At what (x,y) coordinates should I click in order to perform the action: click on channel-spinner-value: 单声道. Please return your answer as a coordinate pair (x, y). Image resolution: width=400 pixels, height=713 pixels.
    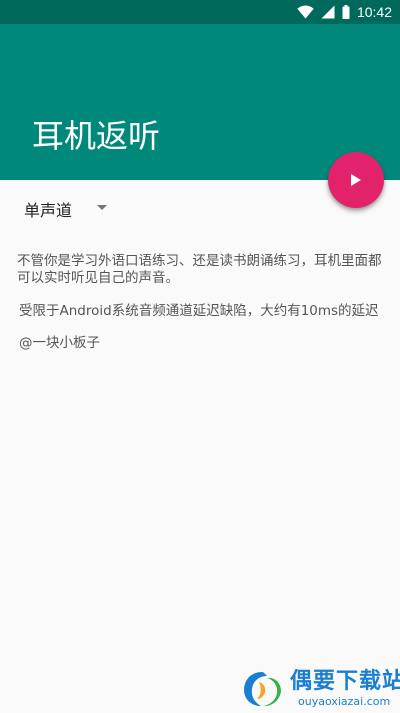
    Looking at the image, I should click on (48, 210).